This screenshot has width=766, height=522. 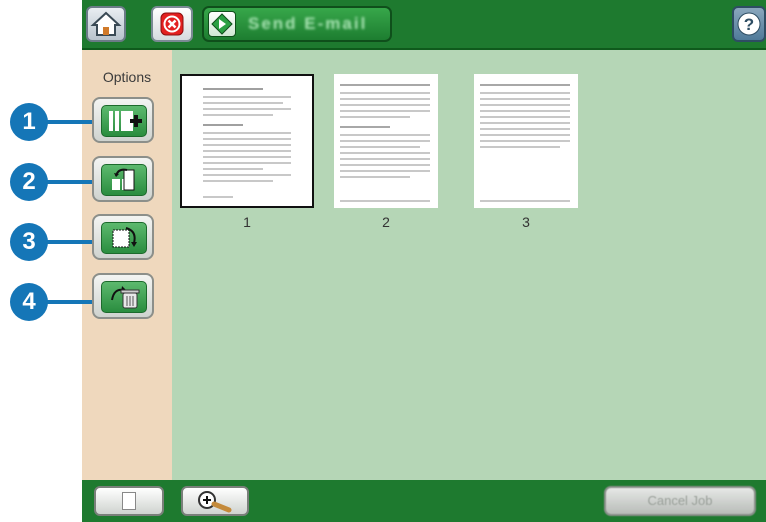 I want to click on delete-page-icon, so click(x=124, y=297).